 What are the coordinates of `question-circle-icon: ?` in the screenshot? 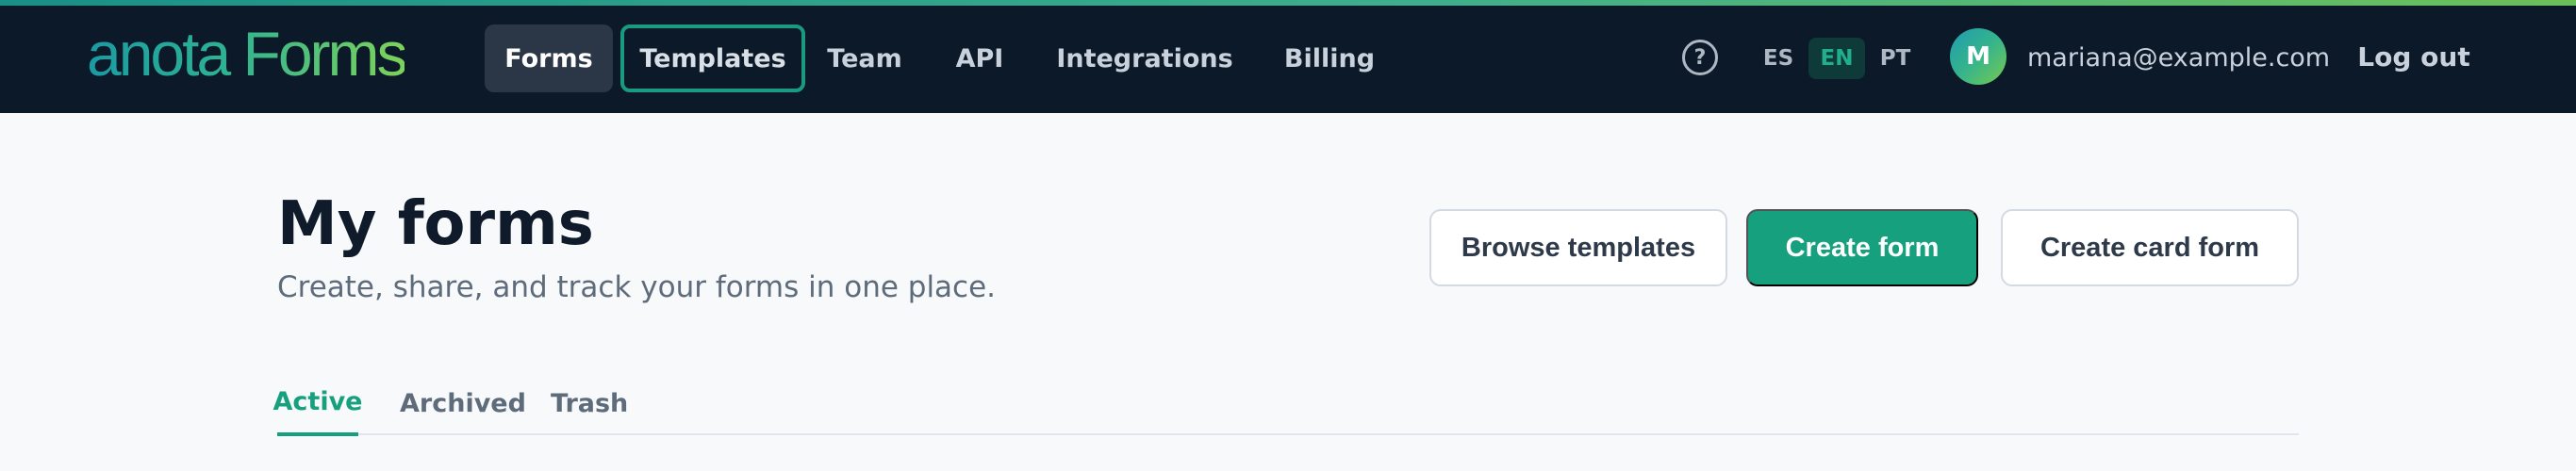 It's located at (1700, 57).